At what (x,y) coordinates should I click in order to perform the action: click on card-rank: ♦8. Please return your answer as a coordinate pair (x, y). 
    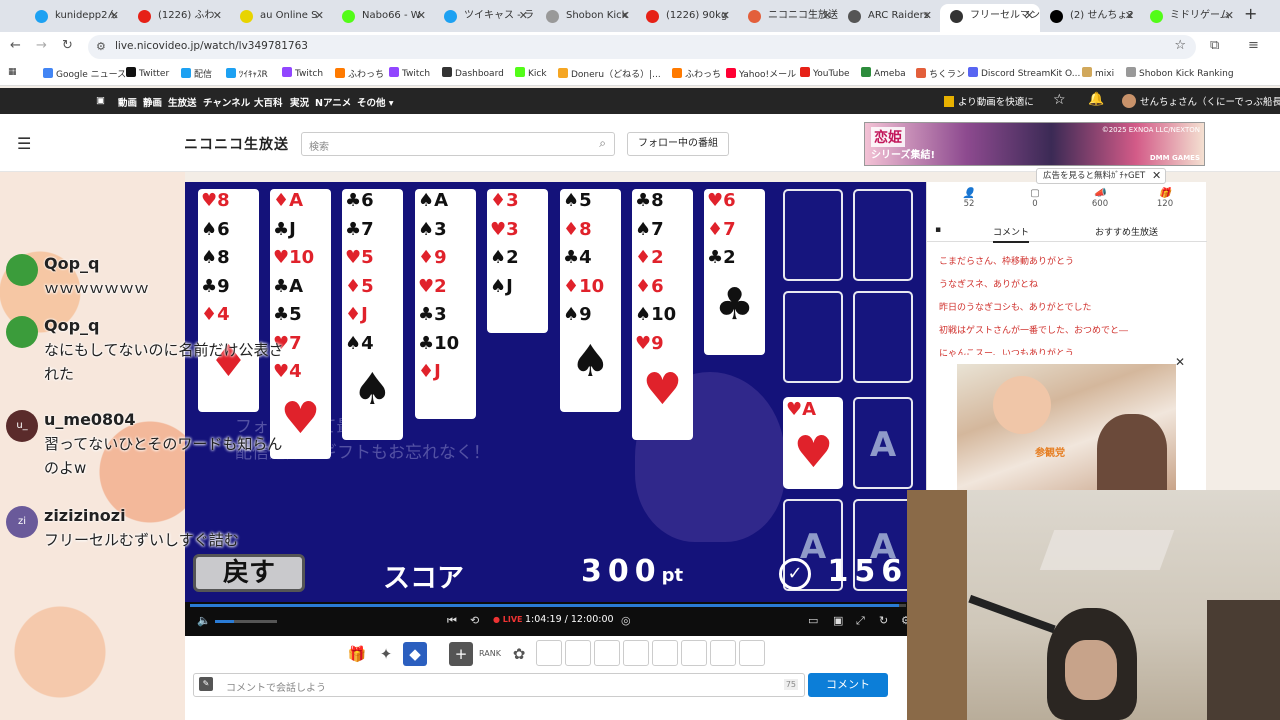
    Looking at the image, I should click on (577, 229).